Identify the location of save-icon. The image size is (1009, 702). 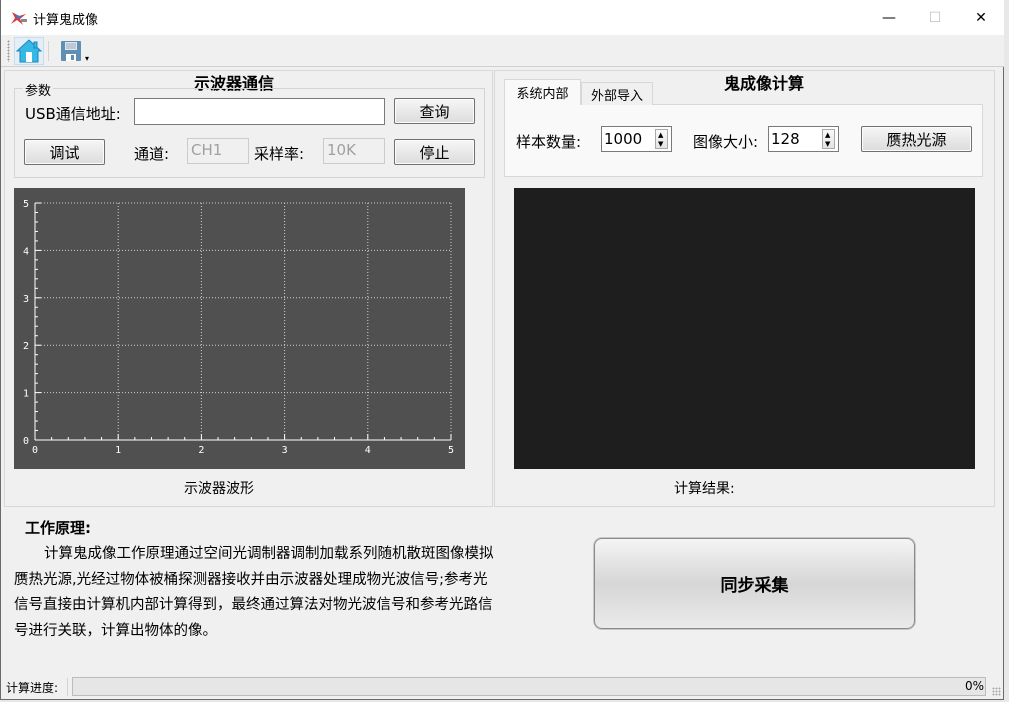
(70, 51).